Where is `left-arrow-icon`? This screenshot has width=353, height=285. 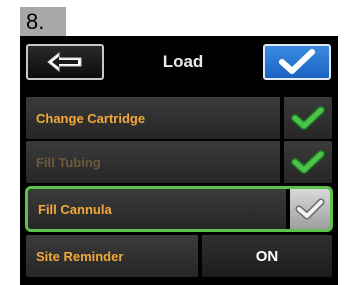
left-arrow-icon is located at coordinates (64, 62).